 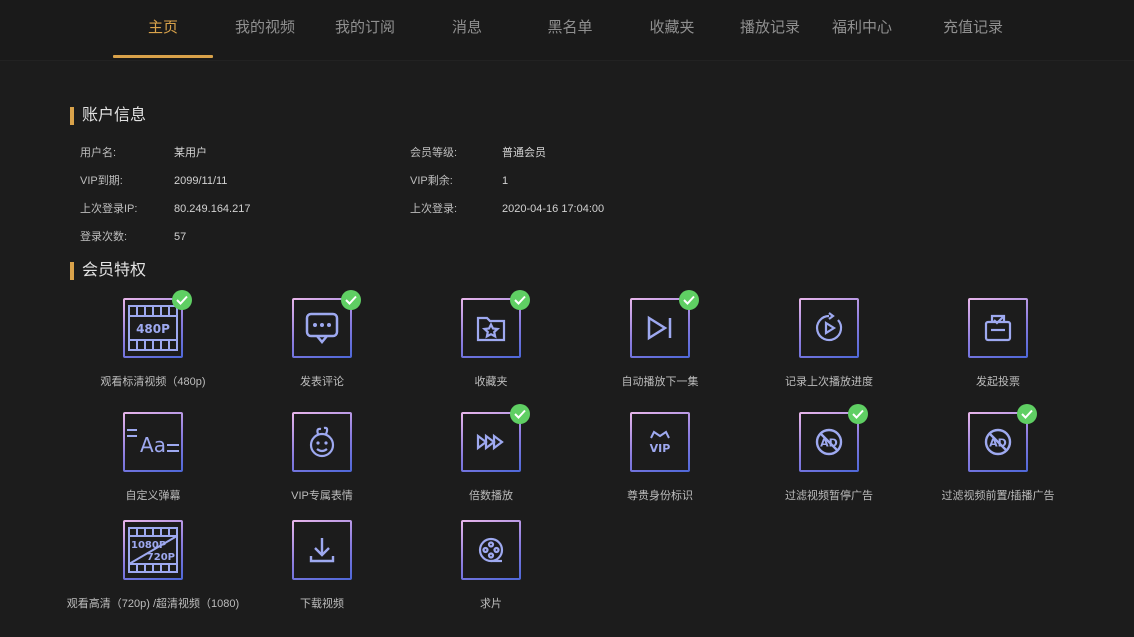 What do you see at coordinates (434, 209) in the screenshot?
I see `last-login-label: 上次登录:` at bounding box center [434, 209].